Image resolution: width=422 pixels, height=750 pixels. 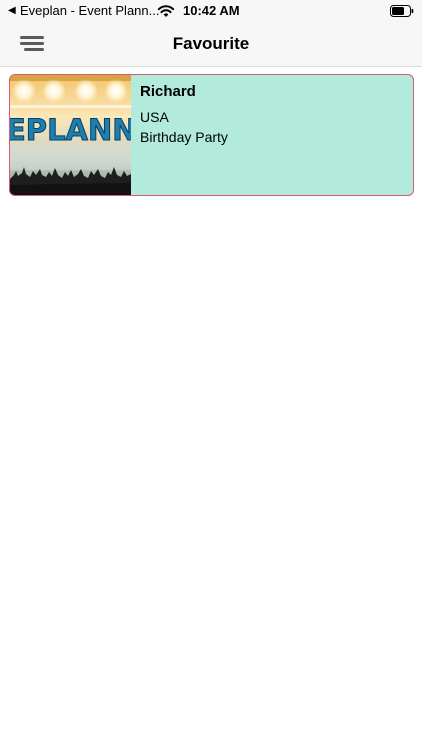 What do you see at coordinates (12, 11) in the screenshot?
I see `back-to-app-icon: ◀` at bounding box center [12, 11].